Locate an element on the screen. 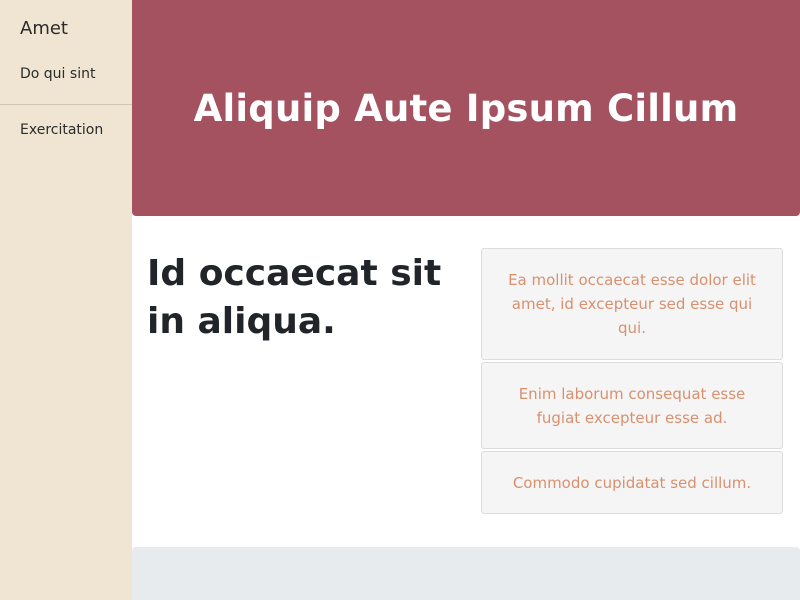 This screenshot has height=600, width=800. footer-section is located at coordinates (466, 573).